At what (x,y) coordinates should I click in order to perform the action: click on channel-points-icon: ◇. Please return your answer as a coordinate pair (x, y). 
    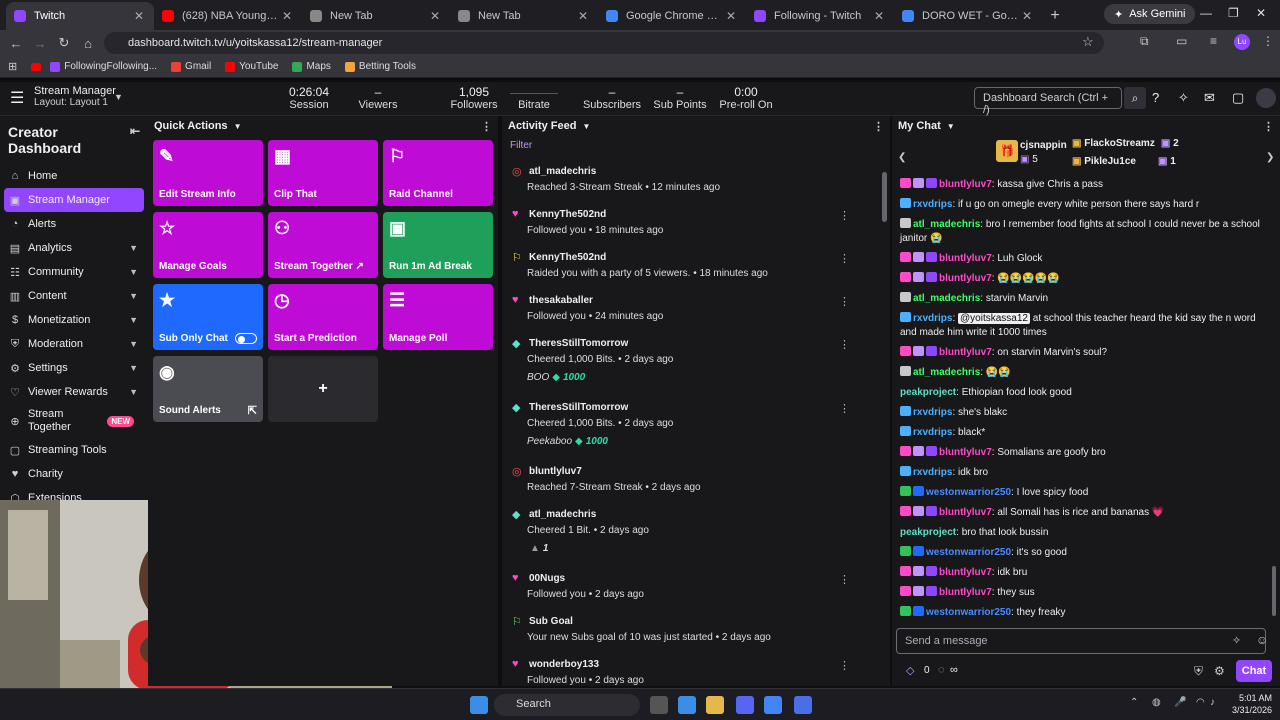
    Looking at the image, I should click on (910, 670).